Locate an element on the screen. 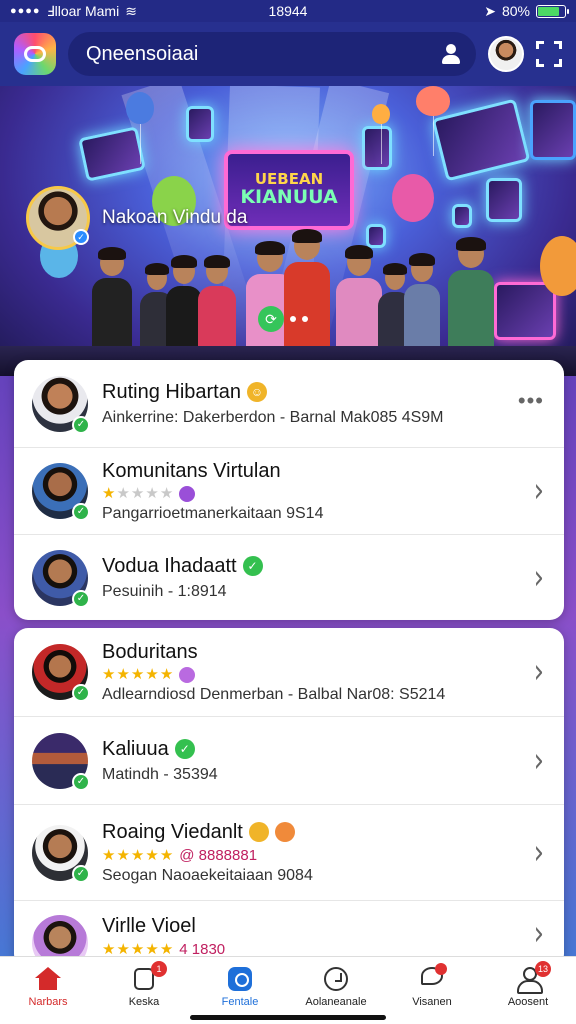 This screenshot has width=576, height=1024. item-subtitle: Matindh - 35394 is located at coordinates (160, 774).